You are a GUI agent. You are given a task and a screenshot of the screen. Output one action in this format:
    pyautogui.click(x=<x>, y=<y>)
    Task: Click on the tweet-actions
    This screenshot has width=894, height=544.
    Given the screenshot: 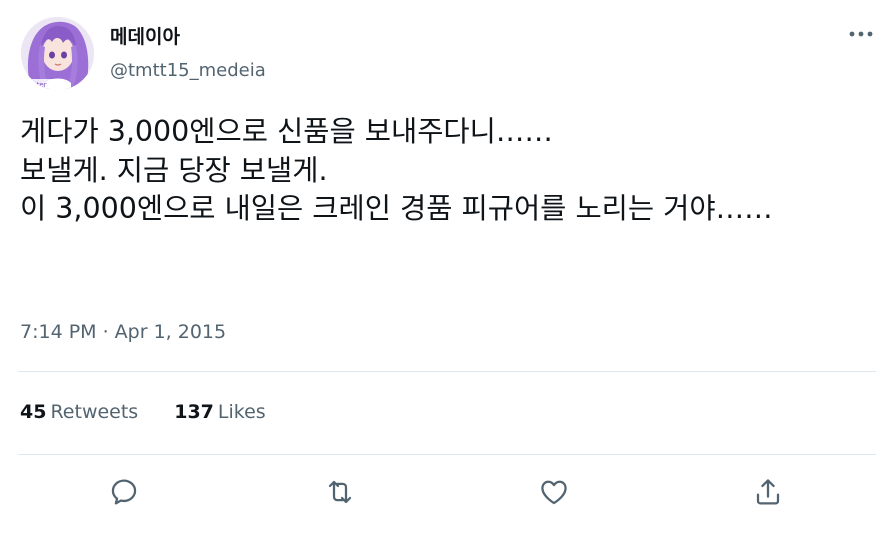 What is the action you would take?
    pyautogui.click(x=447, y=491)
    